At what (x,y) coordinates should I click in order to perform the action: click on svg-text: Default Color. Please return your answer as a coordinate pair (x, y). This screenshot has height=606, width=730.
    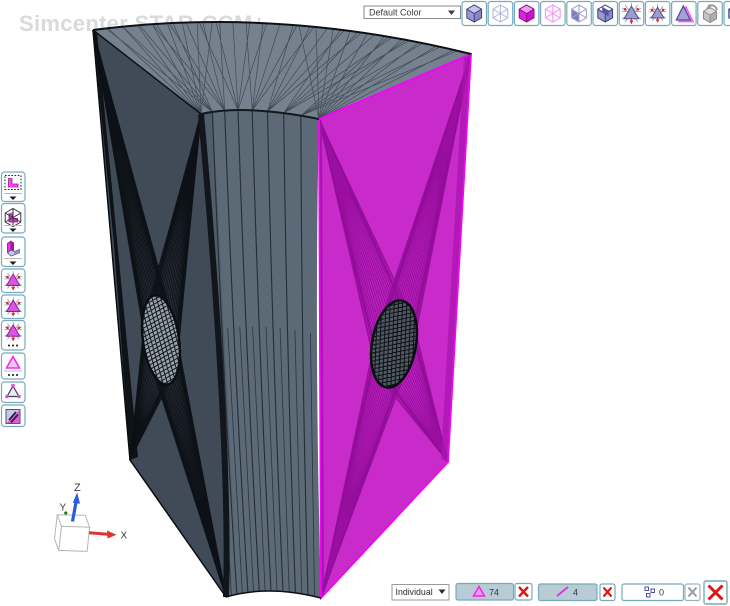
    Looking at the image, I should click on (395, 13).